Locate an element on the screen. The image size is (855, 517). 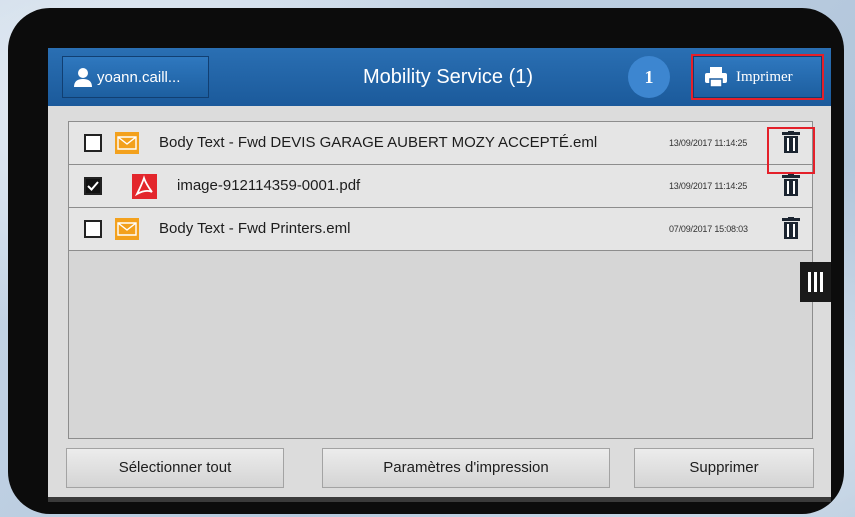
file-date: 07/09/2017 15:08:03 is located at coordinates (708, 229).